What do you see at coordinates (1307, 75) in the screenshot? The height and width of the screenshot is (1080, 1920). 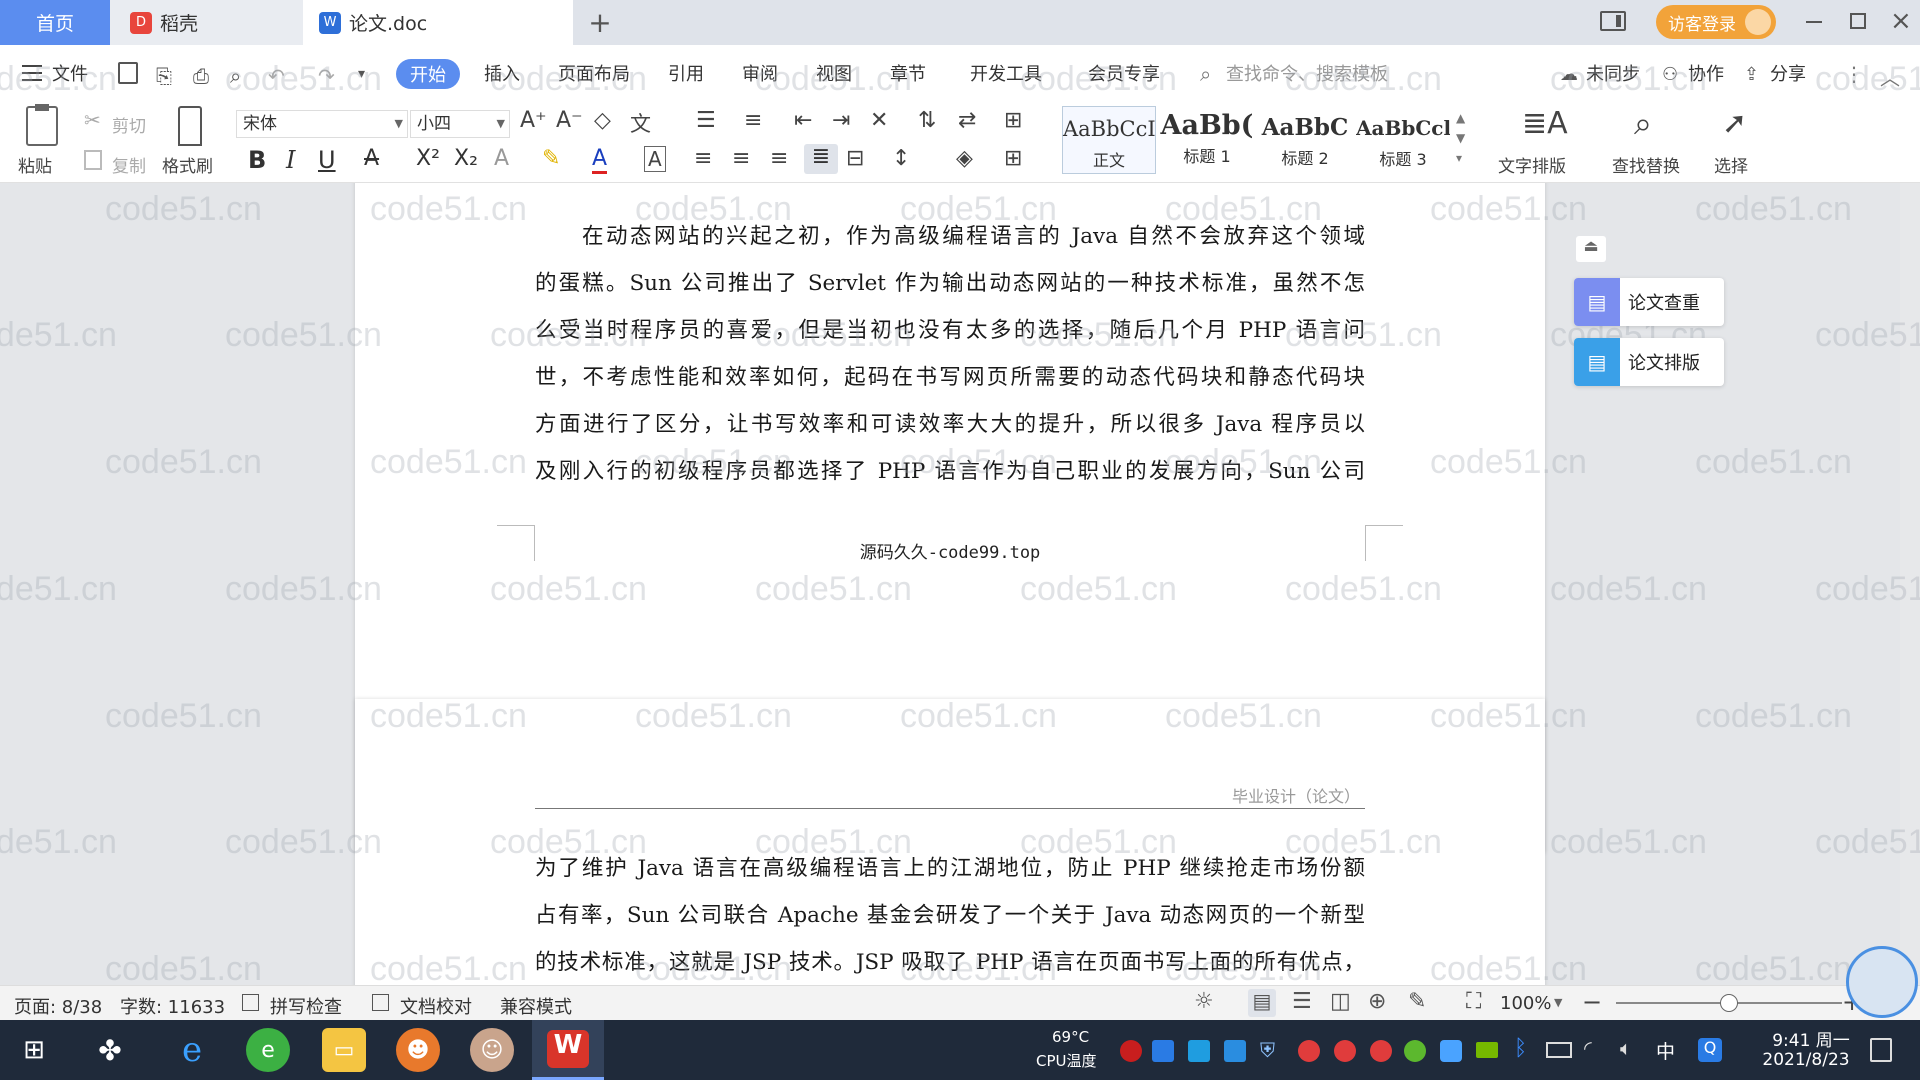 I see `command-search-input: 查找命令、搜索模板` at bounding box center [1307, 75].